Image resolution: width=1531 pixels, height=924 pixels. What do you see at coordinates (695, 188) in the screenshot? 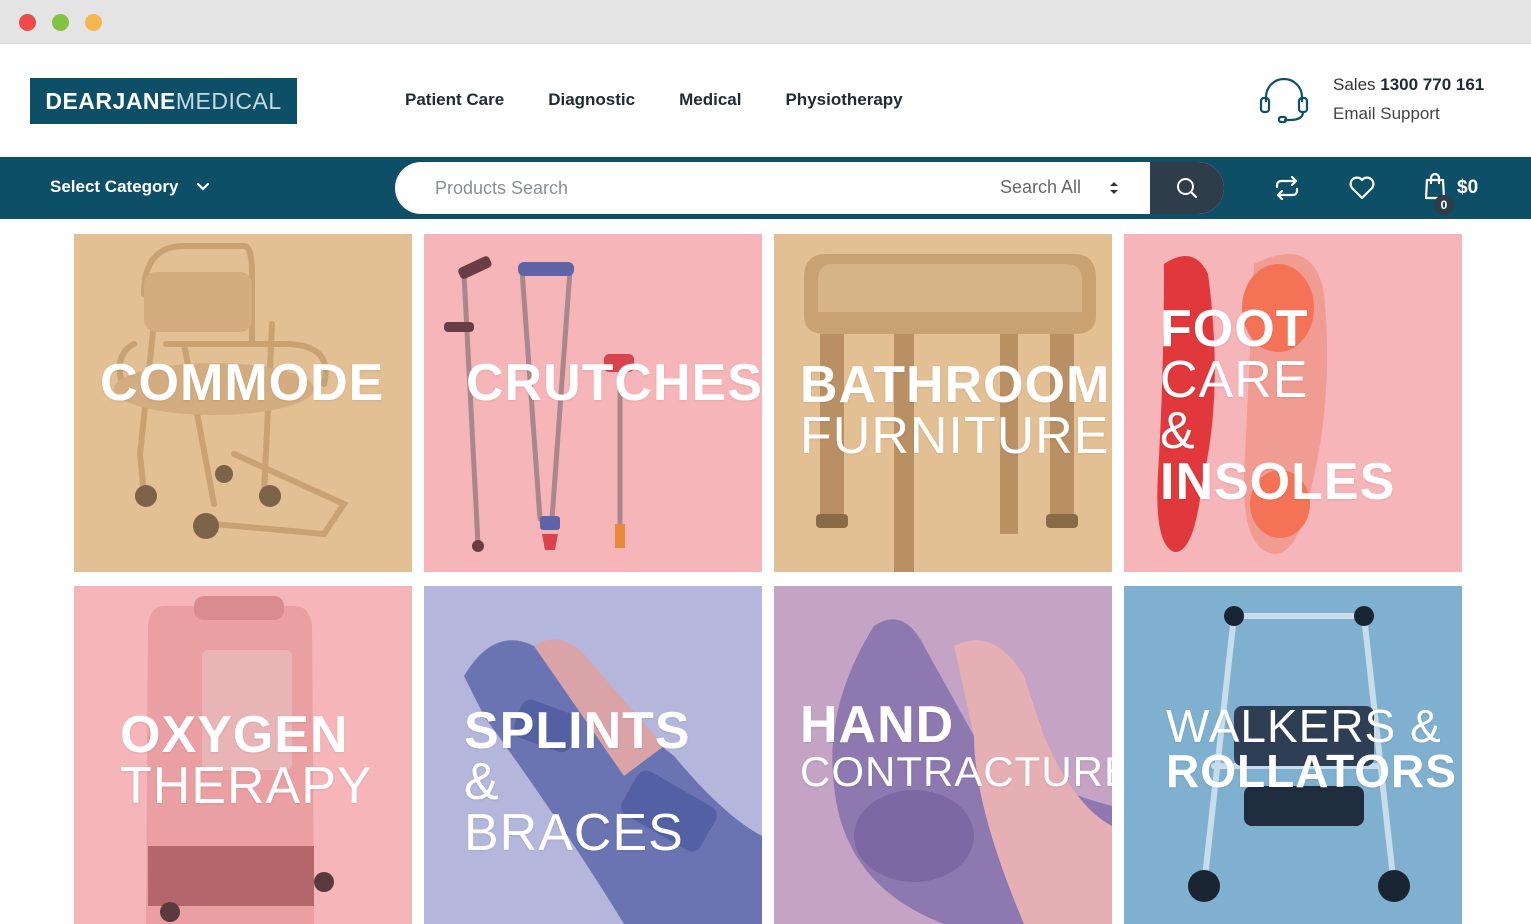
I see `search-input` at bounding box center [695, 188].